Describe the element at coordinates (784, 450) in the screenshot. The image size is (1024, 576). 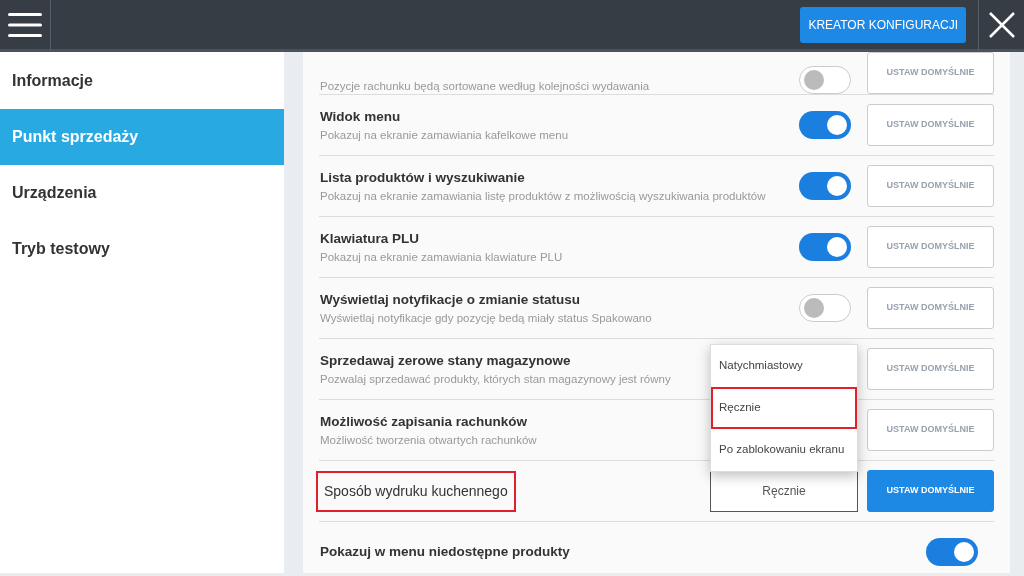
I see `dropdown-option: Po zablokowaniu ekranu` at that location.